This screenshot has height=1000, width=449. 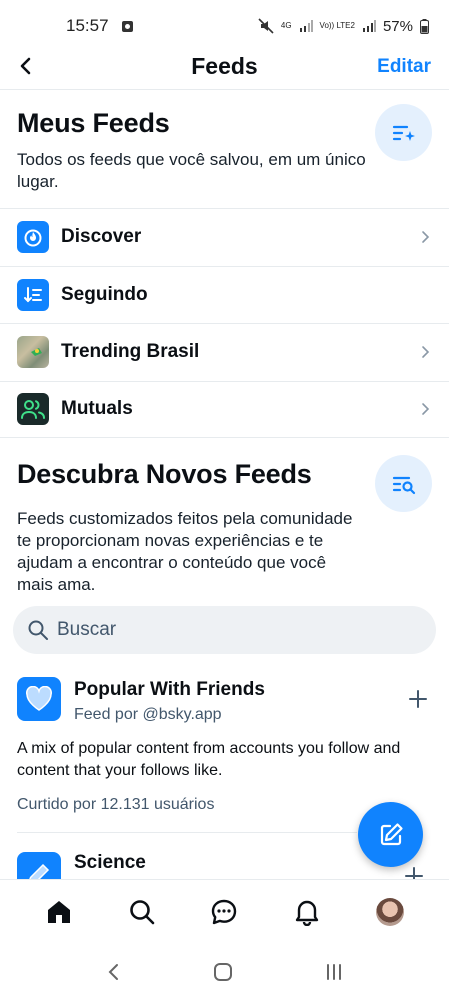 I want to click on discover-feeds-button, so click(x=403, y=483).